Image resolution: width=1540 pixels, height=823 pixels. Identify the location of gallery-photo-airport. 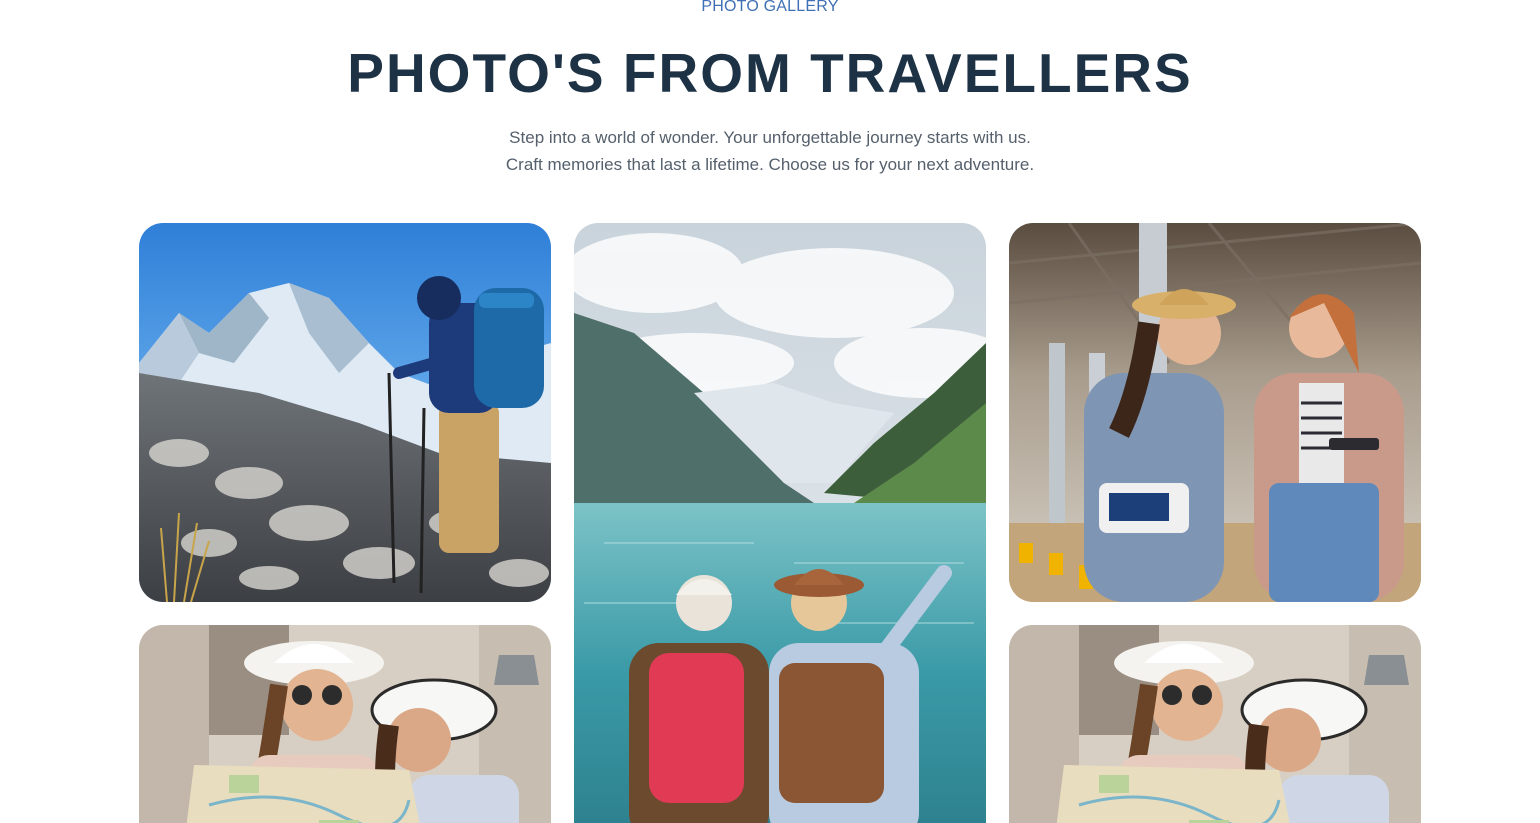
(1215, 412).